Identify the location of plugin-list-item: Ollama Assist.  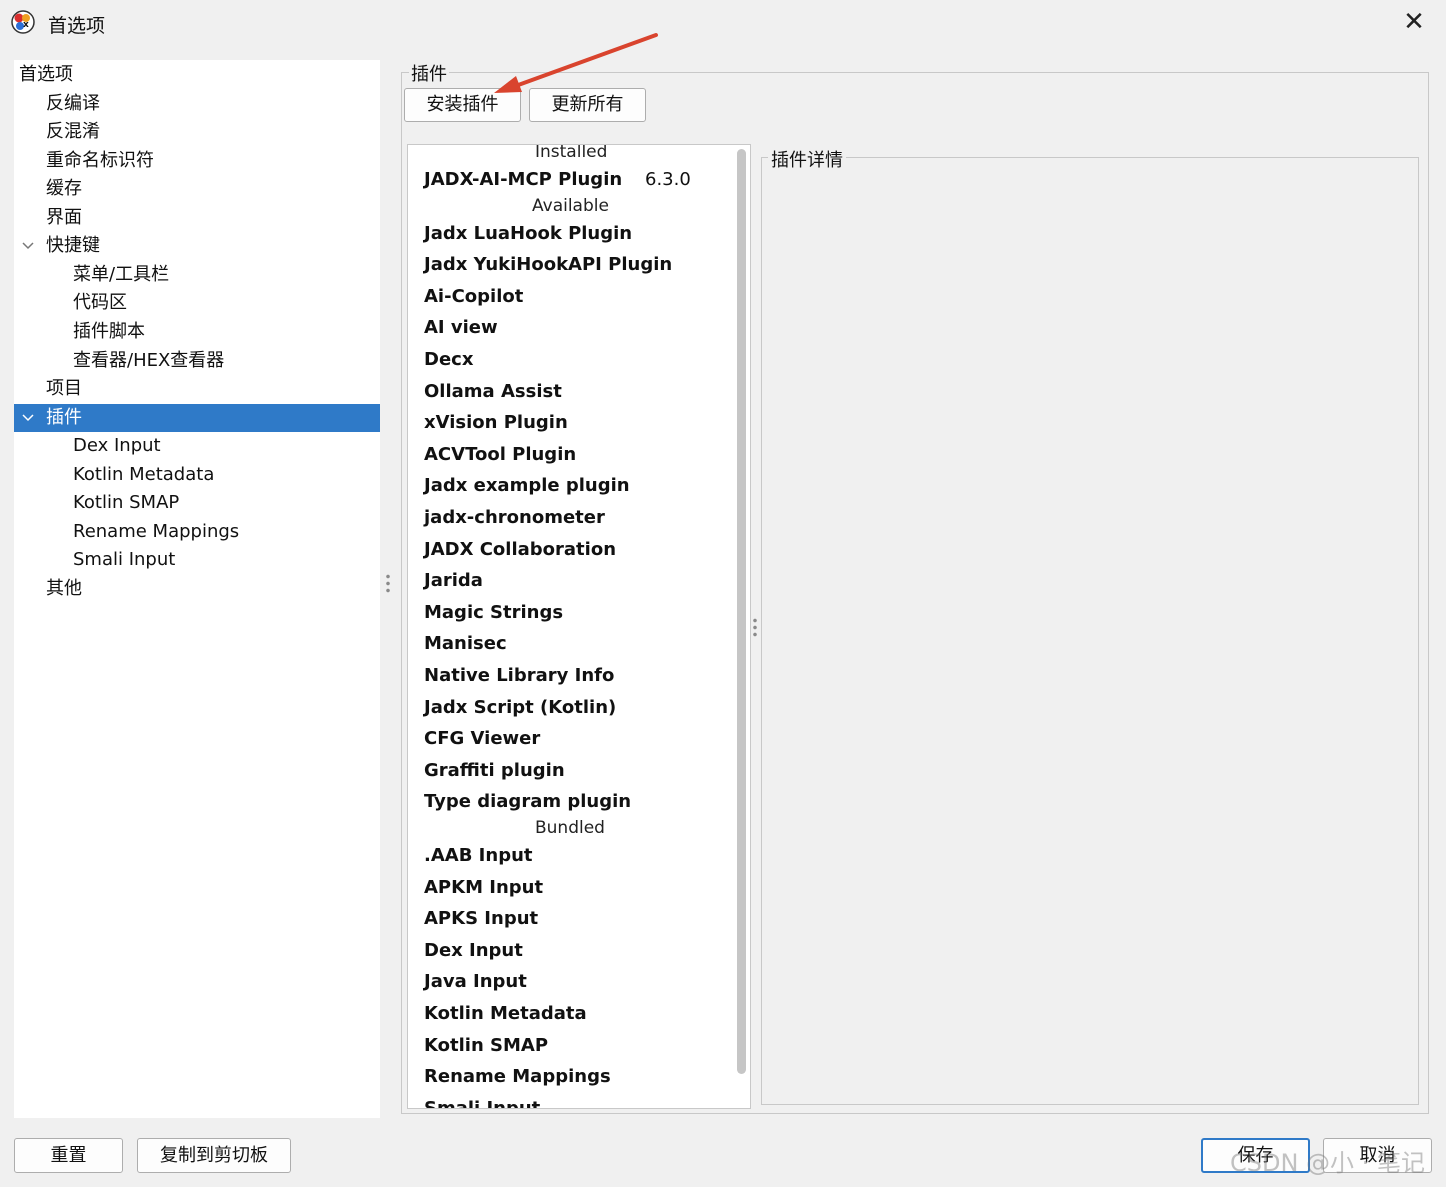
(493, 391).